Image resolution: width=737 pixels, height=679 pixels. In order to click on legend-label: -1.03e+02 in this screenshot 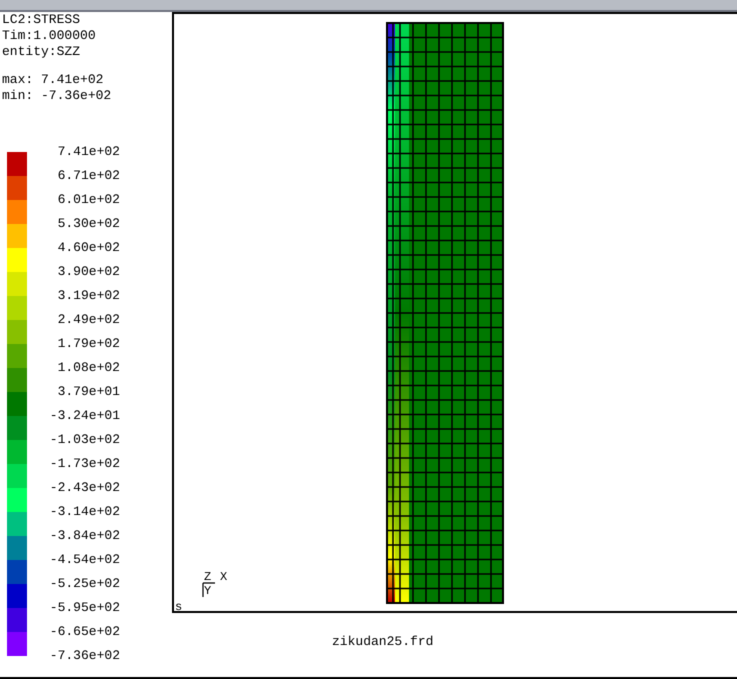, I will do `click(85, 440)`.